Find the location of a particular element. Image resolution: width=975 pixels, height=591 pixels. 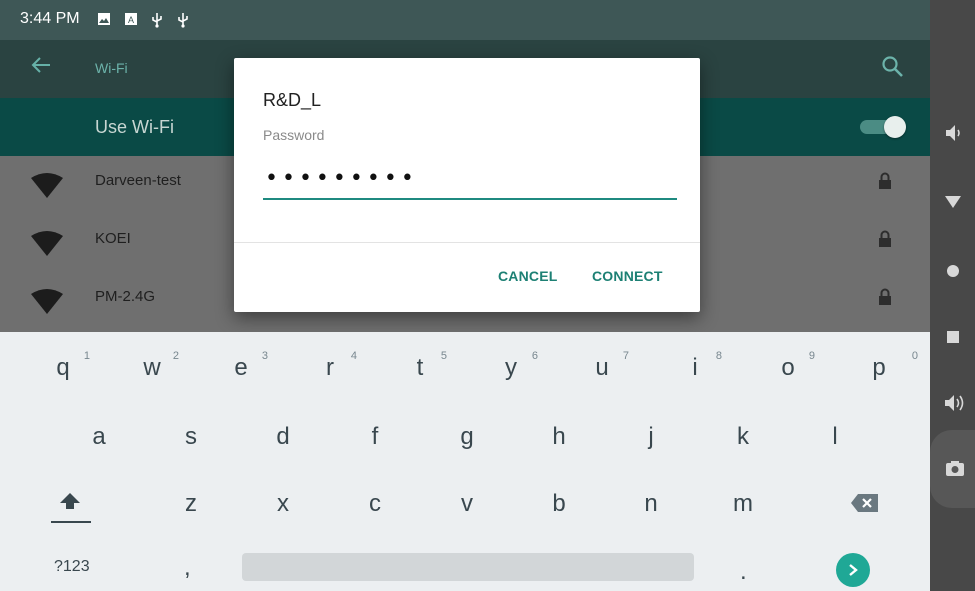

key-h: h is located at coordinates (559, 436).